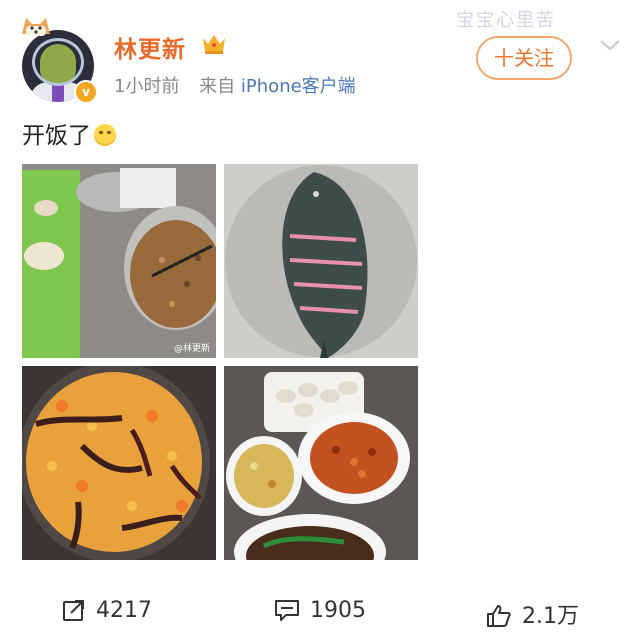  I want to click on post-time: 1小时前, so click(147, 86).